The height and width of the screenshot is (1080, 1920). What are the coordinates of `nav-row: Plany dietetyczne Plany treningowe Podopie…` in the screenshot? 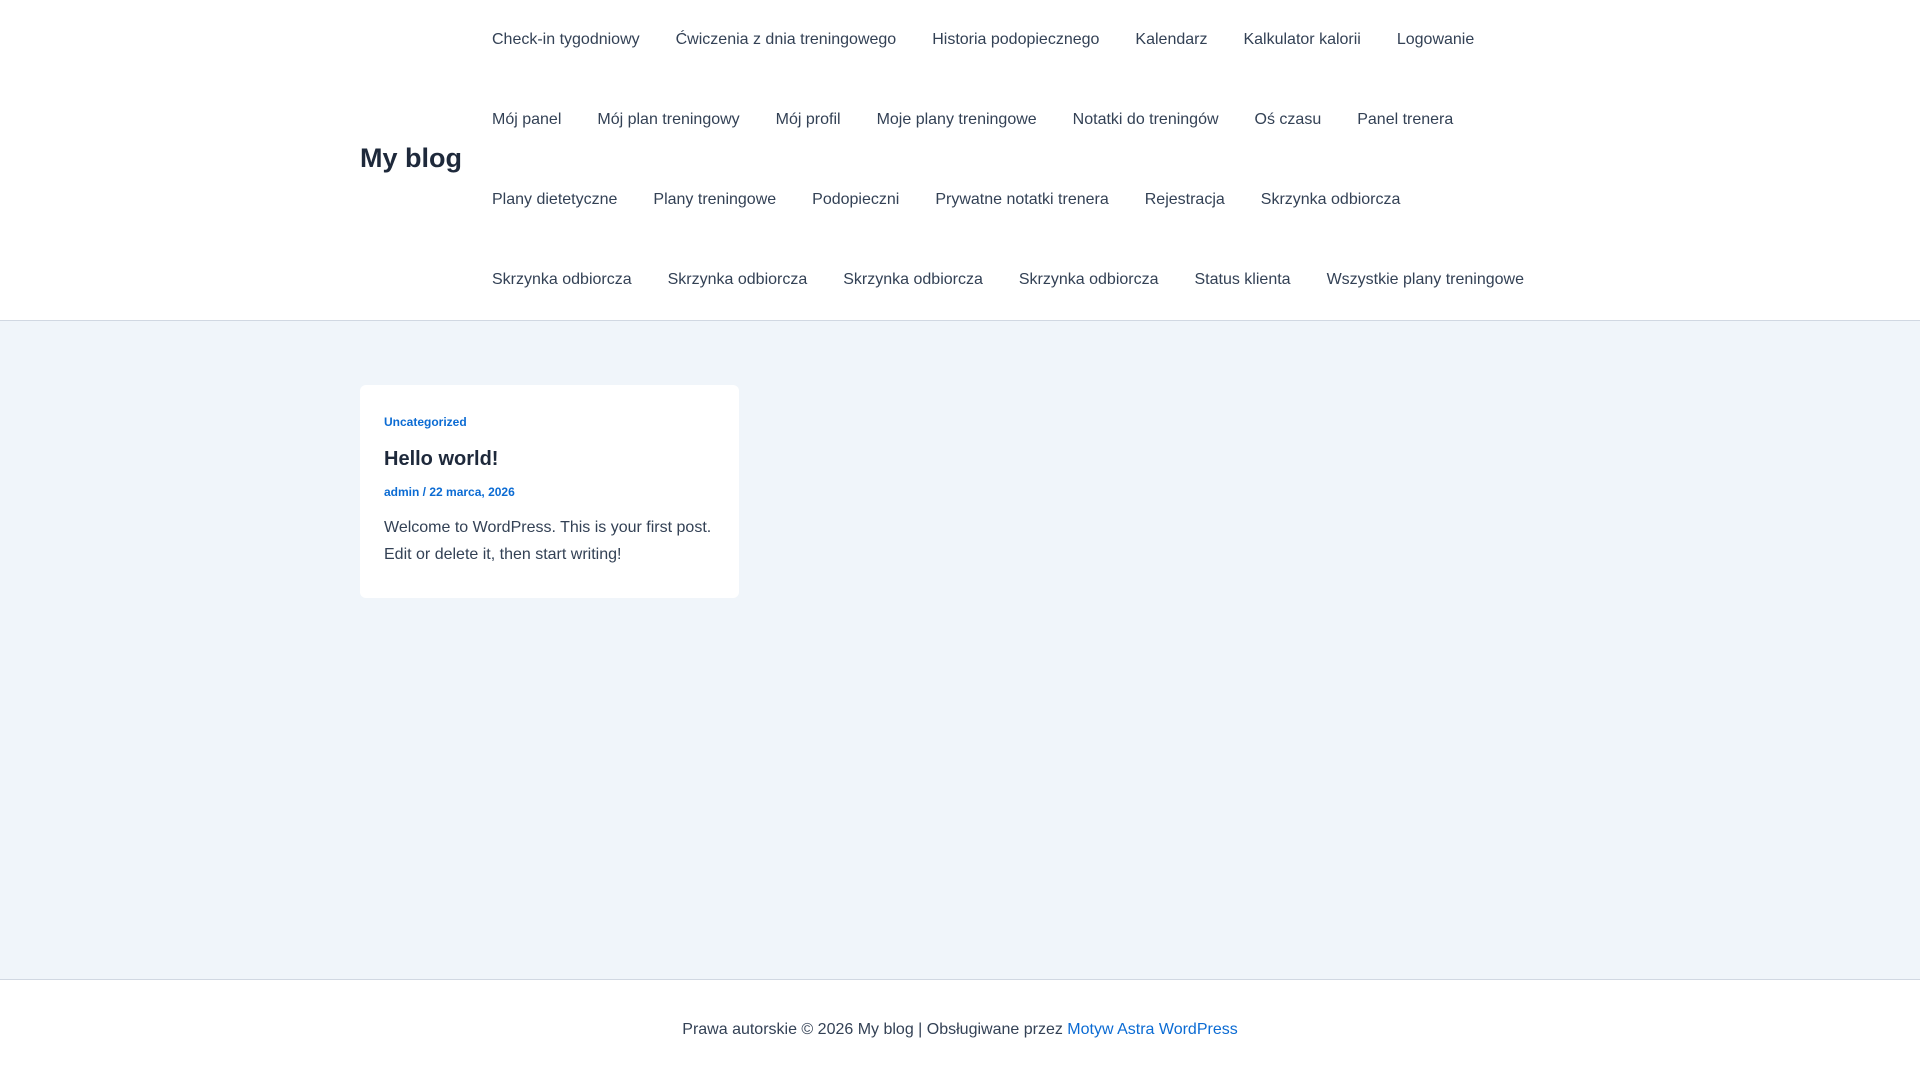 It's located at (1024, 200).